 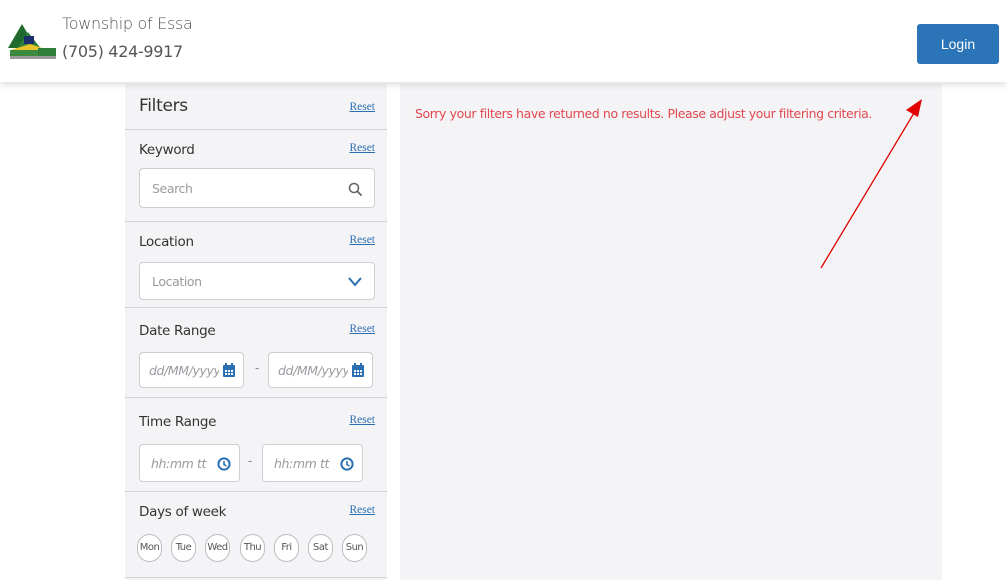 I want to click on day-toggle-group: Mon Tue Wed Thu Fri Sat Sun, so click(x=257, y=549).